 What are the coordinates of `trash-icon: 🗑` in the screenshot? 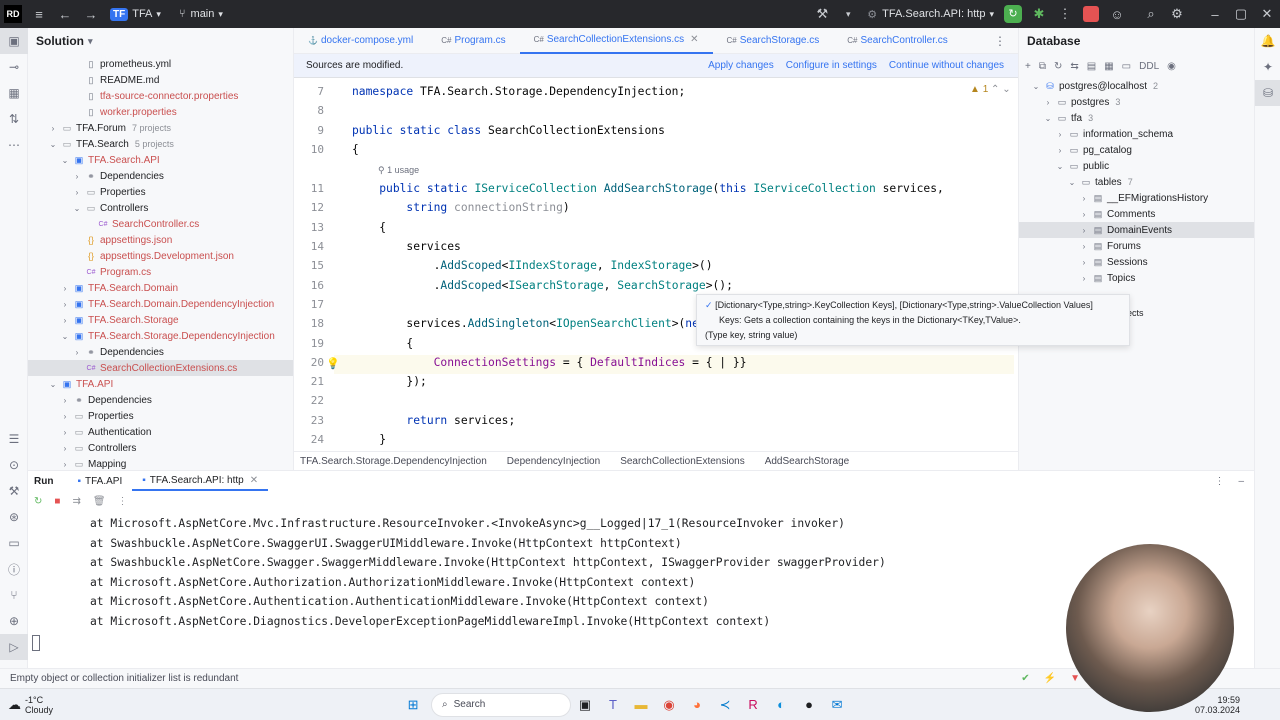 It's located at (99, 501).